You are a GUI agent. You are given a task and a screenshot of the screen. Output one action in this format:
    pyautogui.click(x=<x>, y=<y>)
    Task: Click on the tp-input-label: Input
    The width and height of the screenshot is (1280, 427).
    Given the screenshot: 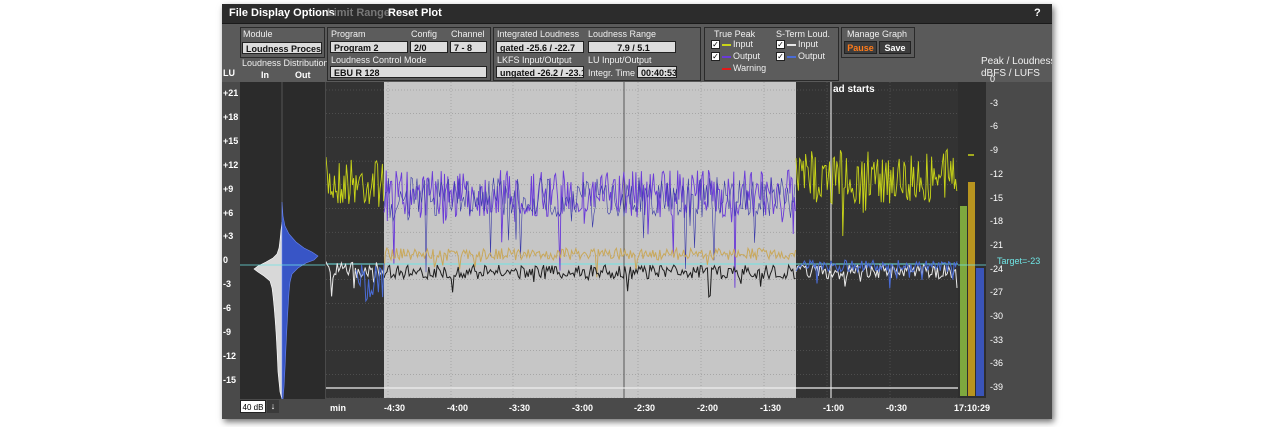 What is the action you would take?
    pyautogui.click(x=743, y=44)
    